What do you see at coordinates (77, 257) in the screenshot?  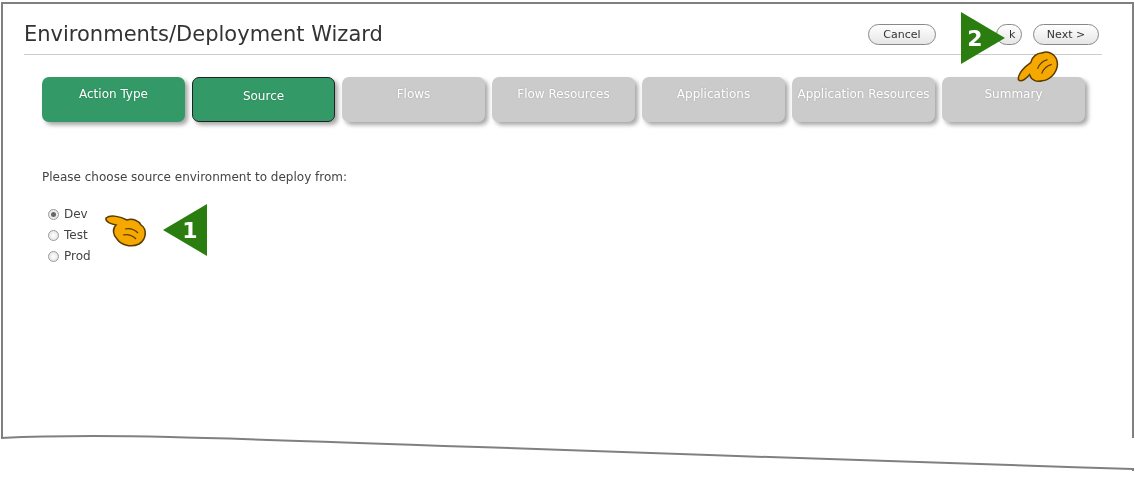 I see `radio-label: Prod` at bounding box center [77, 257].